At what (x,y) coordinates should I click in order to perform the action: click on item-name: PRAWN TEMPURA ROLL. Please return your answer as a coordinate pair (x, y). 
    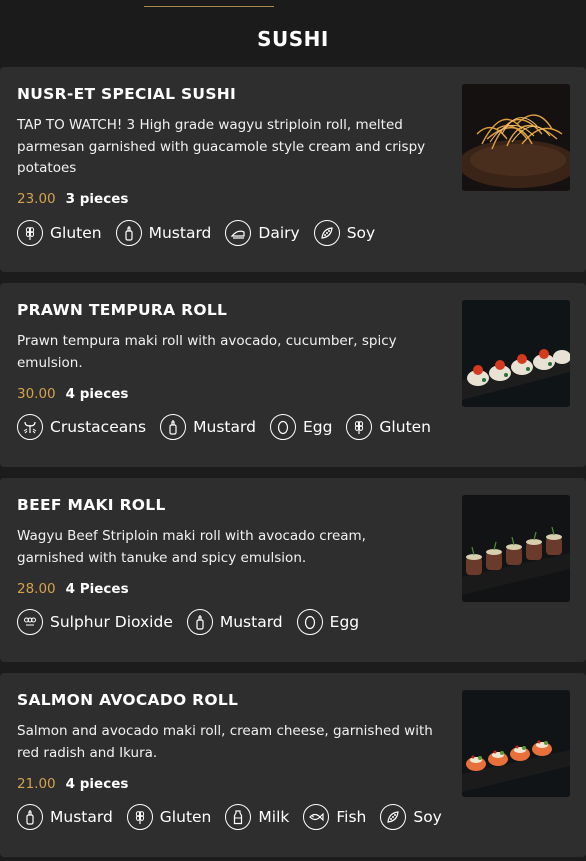
    Looking at the image, I should click on (122, 310).